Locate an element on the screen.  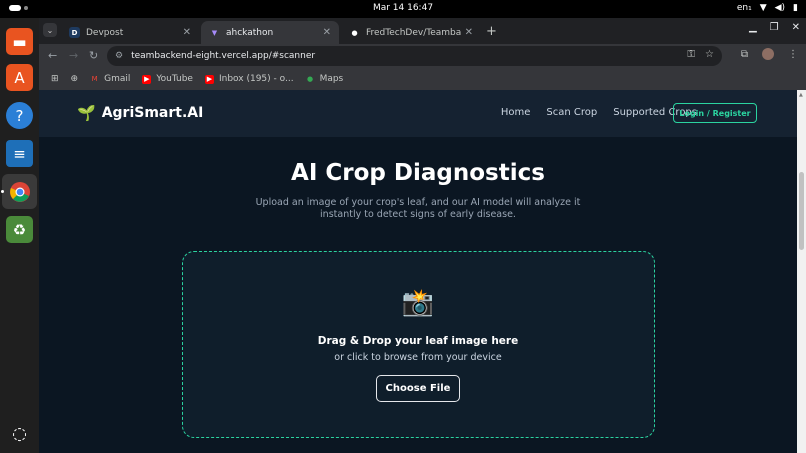
chevron-down-icon: ⌄ is located at coordinates (50, 30).